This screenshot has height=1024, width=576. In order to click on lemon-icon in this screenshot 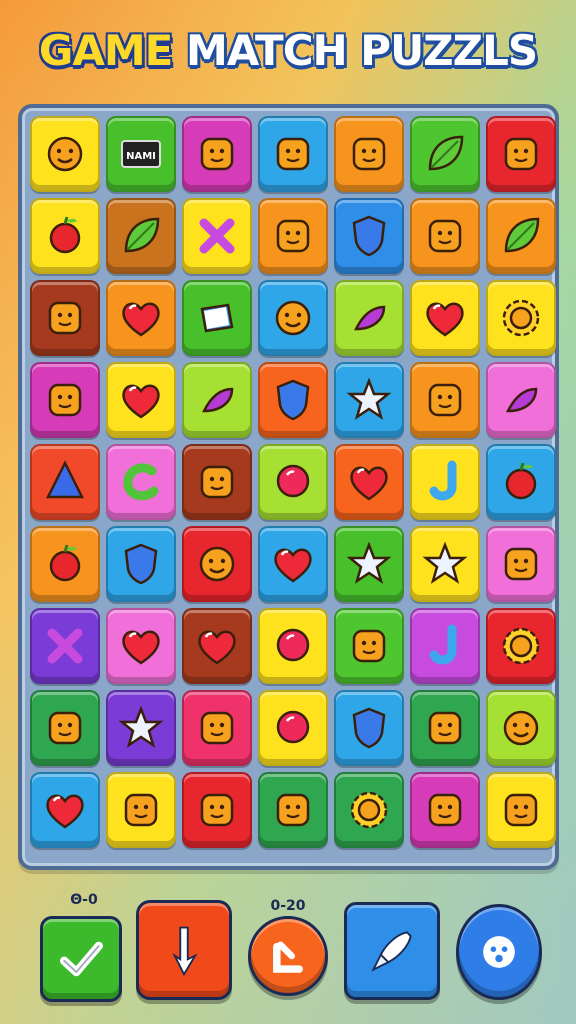, I will do `click(445, 728)`.